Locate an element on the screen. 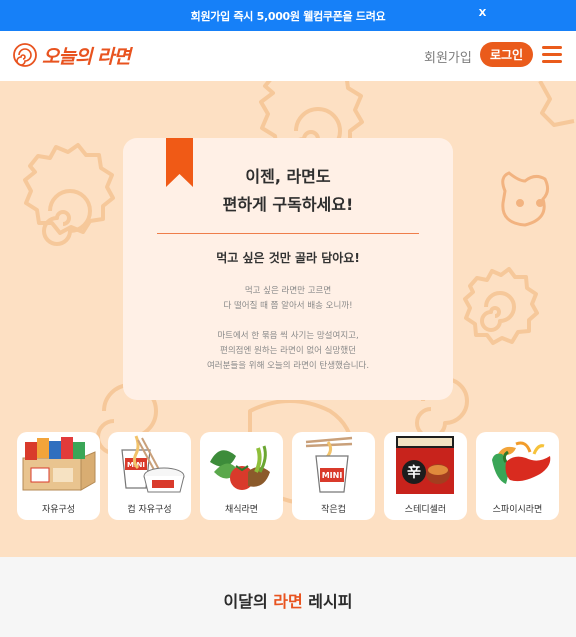  category-free-set: 자유구성 is located at coordinates (58, 476).